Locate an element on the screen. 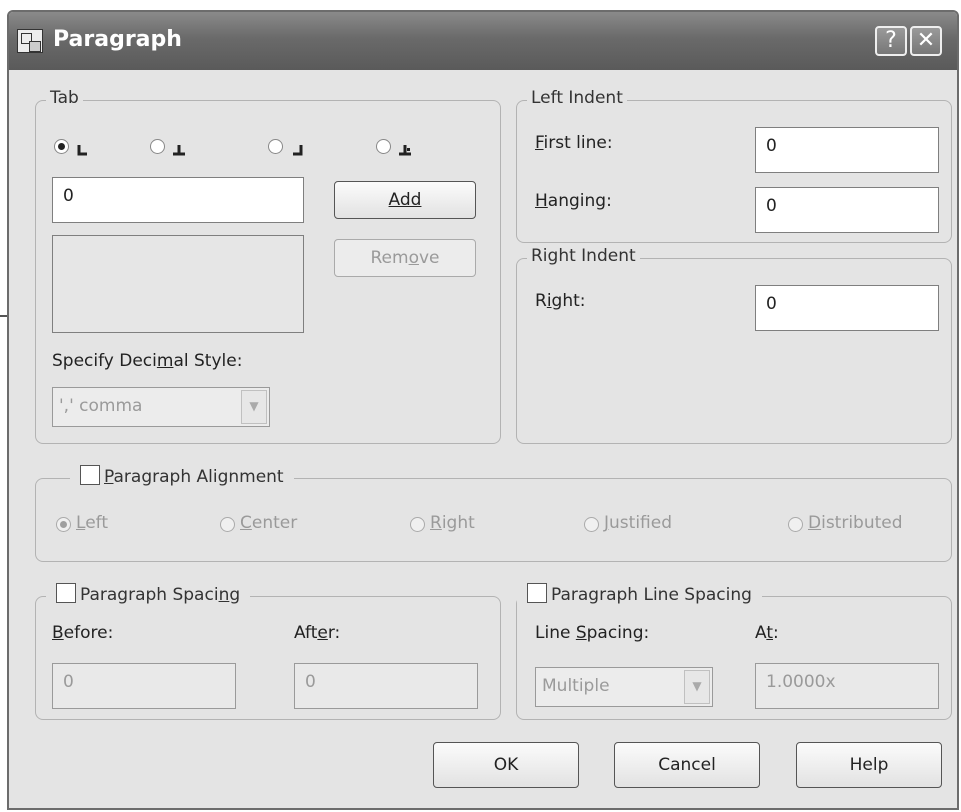 The width and height of the screenshot is (961, 812). after-input: 0 is located at coordinates (386, 686).